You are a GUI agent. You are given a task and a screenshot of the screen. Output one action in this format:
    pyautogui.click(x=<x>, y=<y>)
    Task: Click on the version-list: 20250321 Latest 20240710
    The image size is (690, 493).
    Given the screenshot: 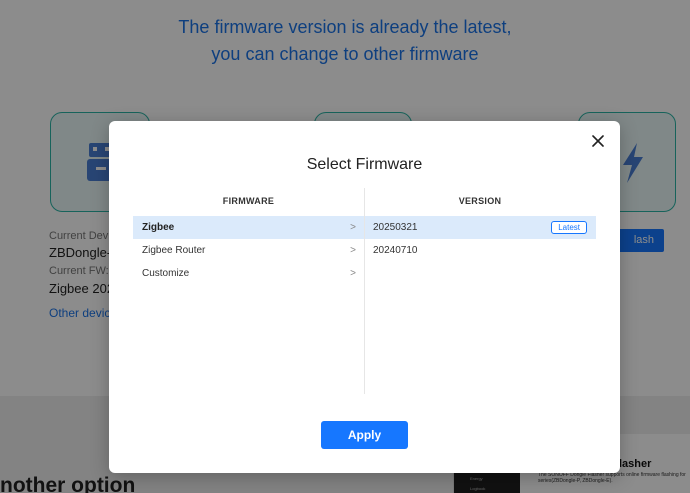 What is the action you would take?
    pyautogui.click(x=480, y=239)
    